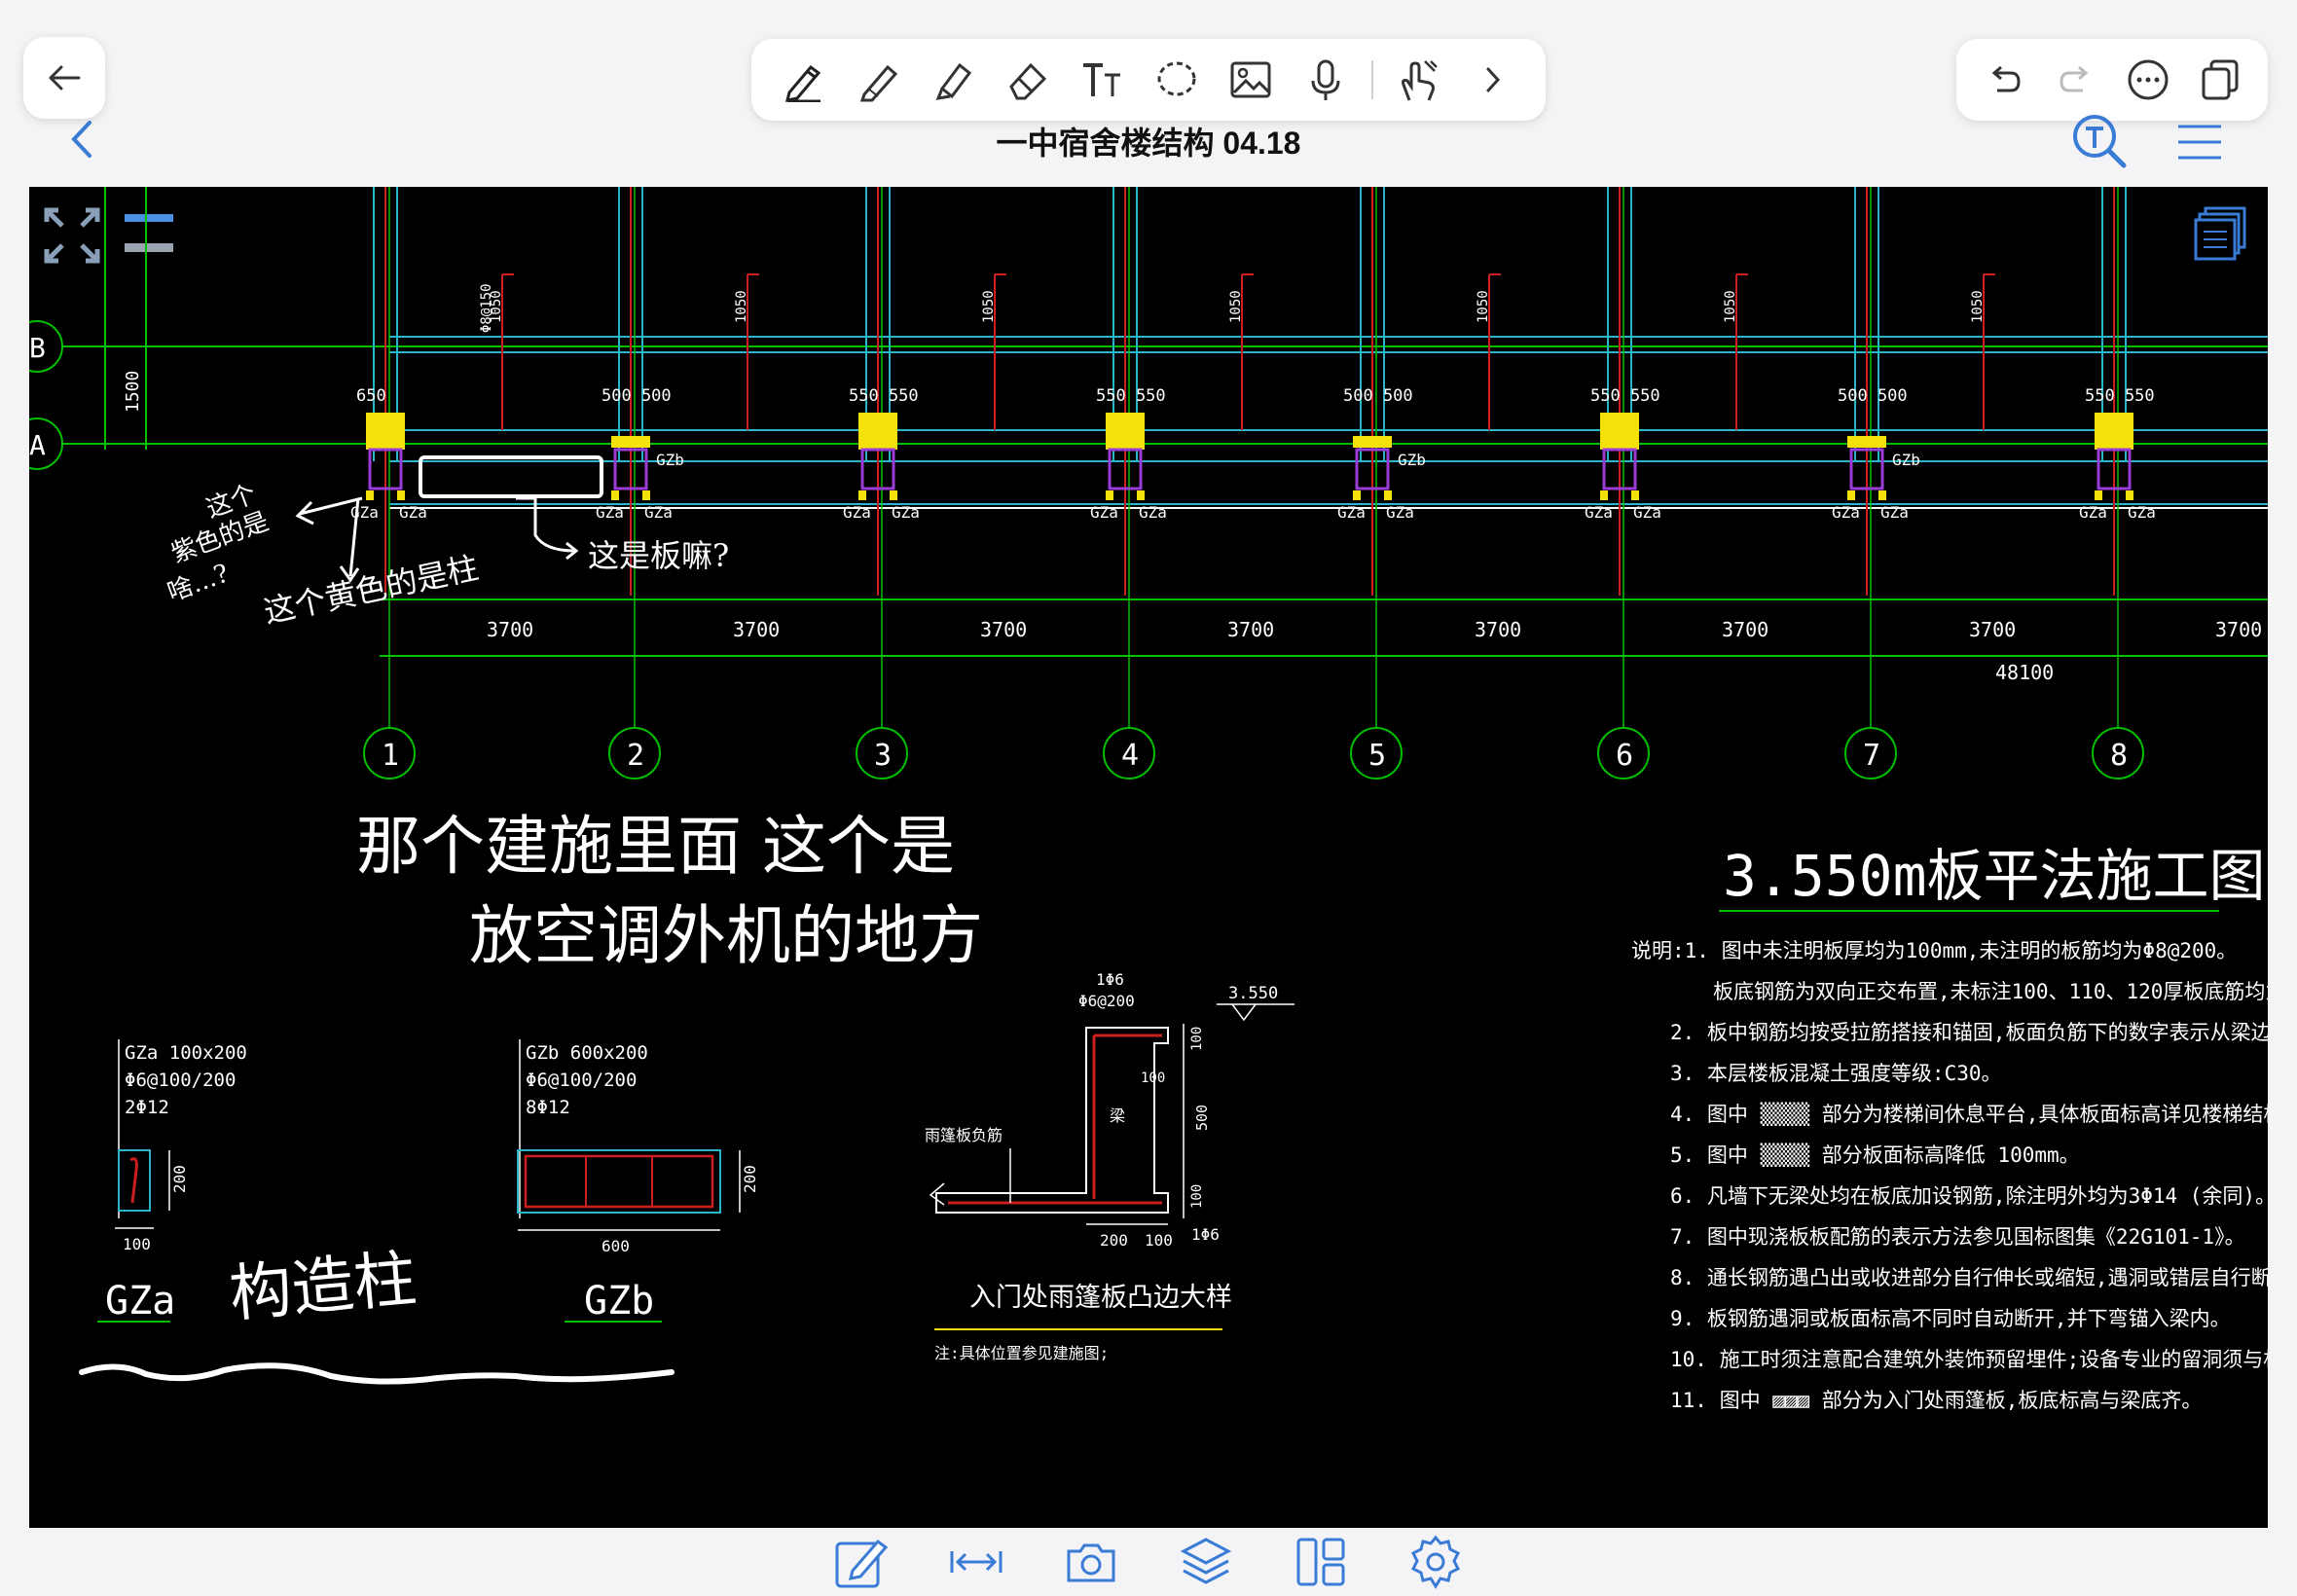  I want to click on dimension-lines: 48100, so click(1324, 641).